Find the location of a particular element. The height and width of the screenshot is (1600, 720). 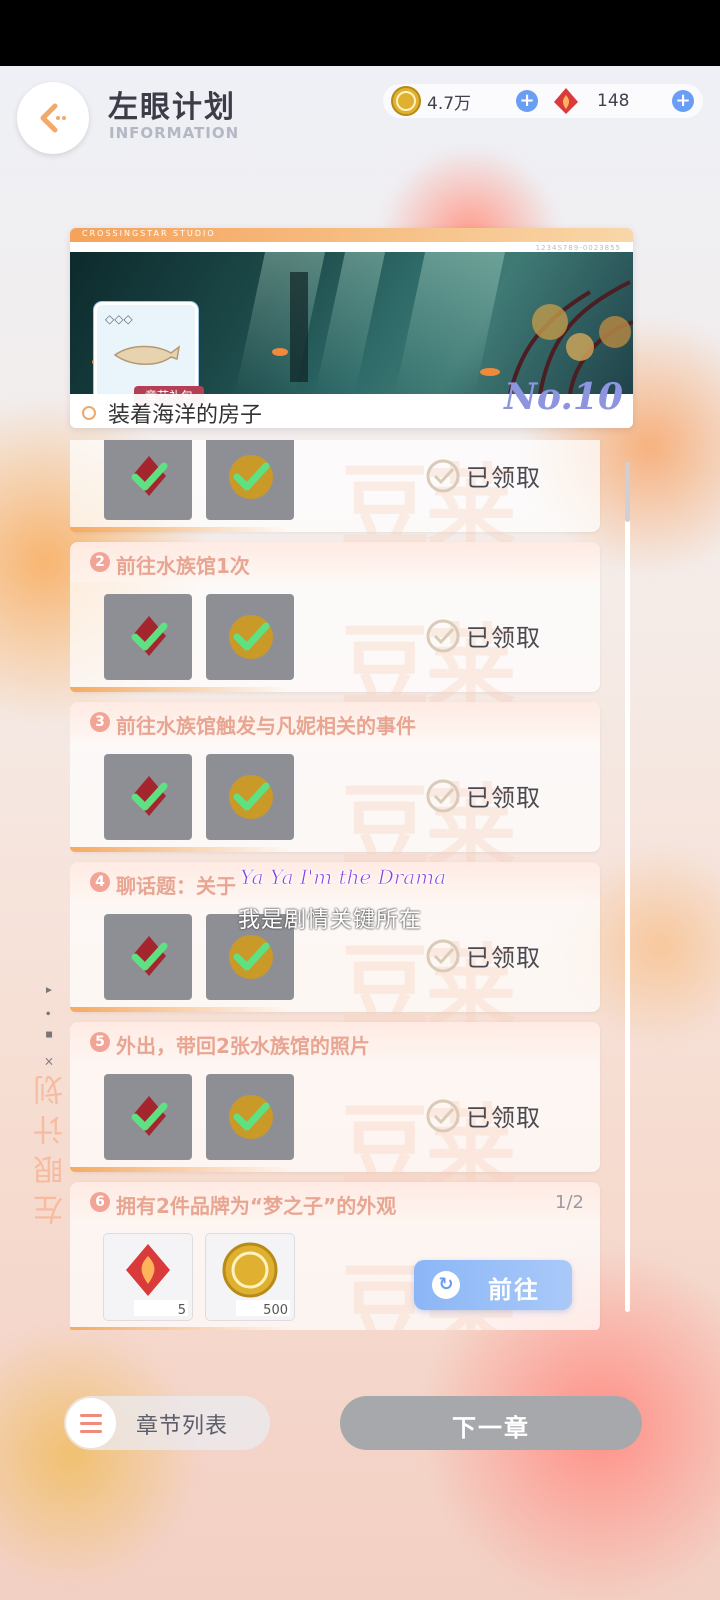

task-number: 2 is located at coordinates (100, 562).